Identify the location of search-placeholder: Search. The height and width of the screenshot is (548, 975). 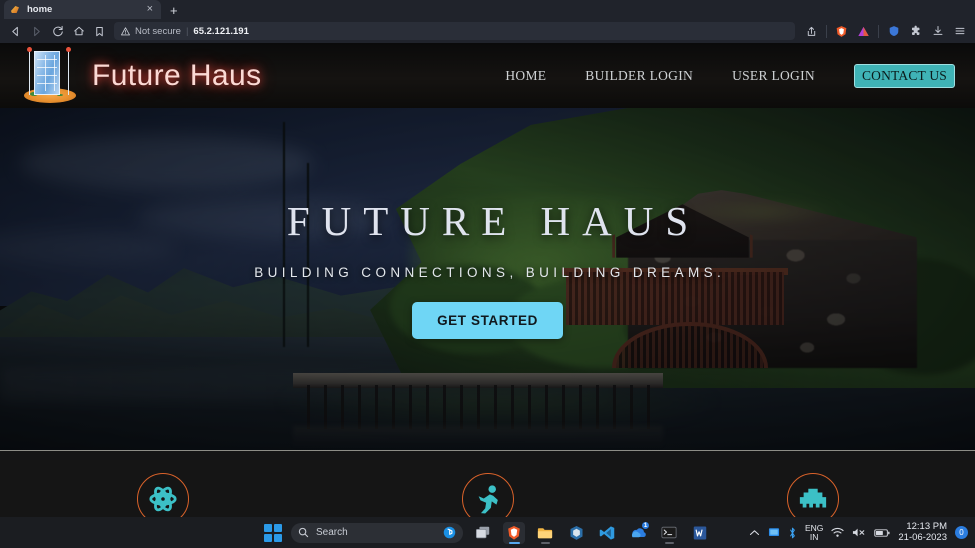
(332, 532).